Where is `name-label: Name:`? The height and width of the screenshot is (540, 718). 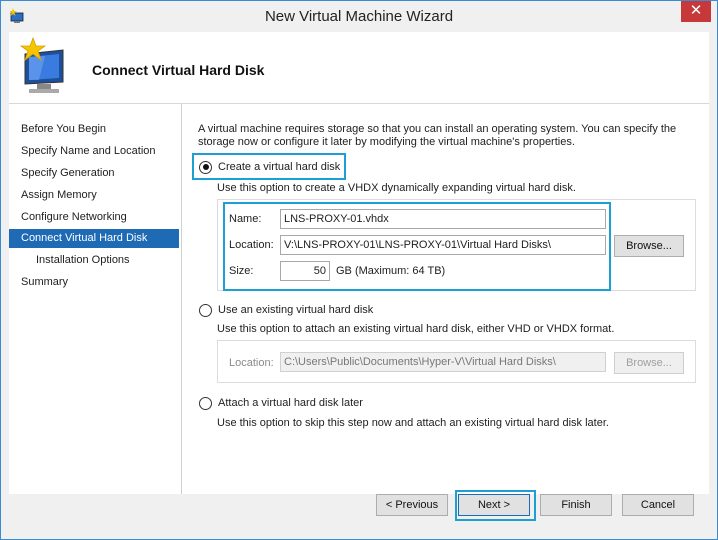 name-label: Name: is located at coordinates (245, 219).